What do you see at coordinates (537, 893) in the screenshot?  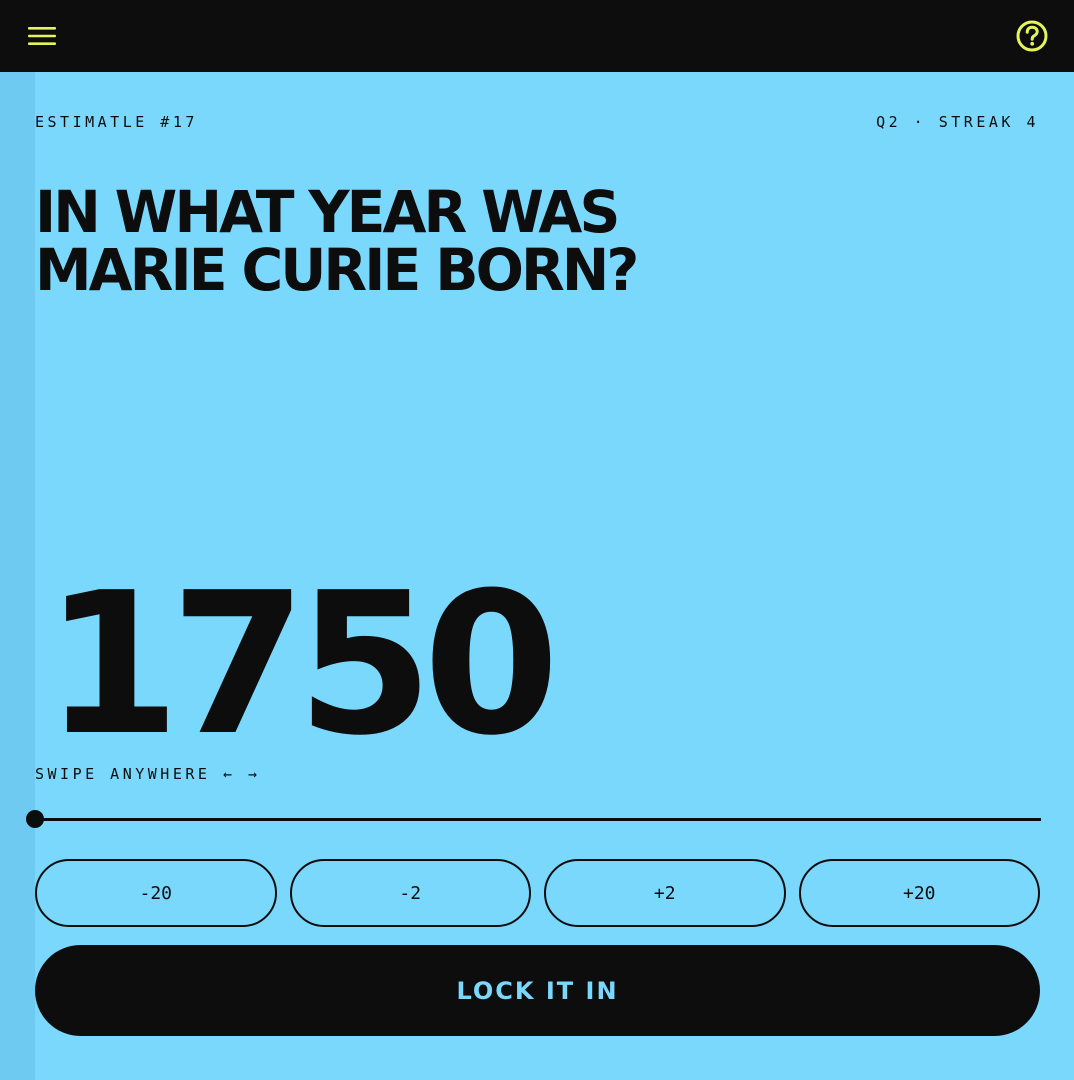 I see `step-buttons: -20 -2 +2 +20` at bounding box center [537, 893].